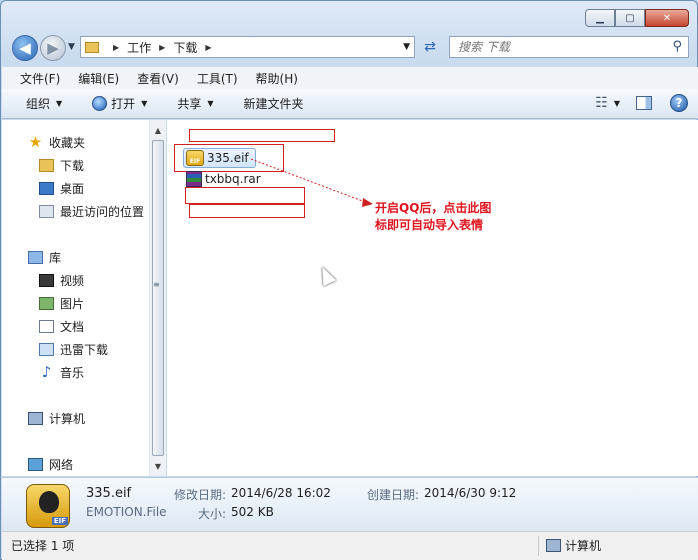 This screenshot has height=560, width=698. What do you see at coordinates (281, 493) in the screenshot?
I see `modified-value: 2014/6/28 16:02` at bounding box center [281, 493].